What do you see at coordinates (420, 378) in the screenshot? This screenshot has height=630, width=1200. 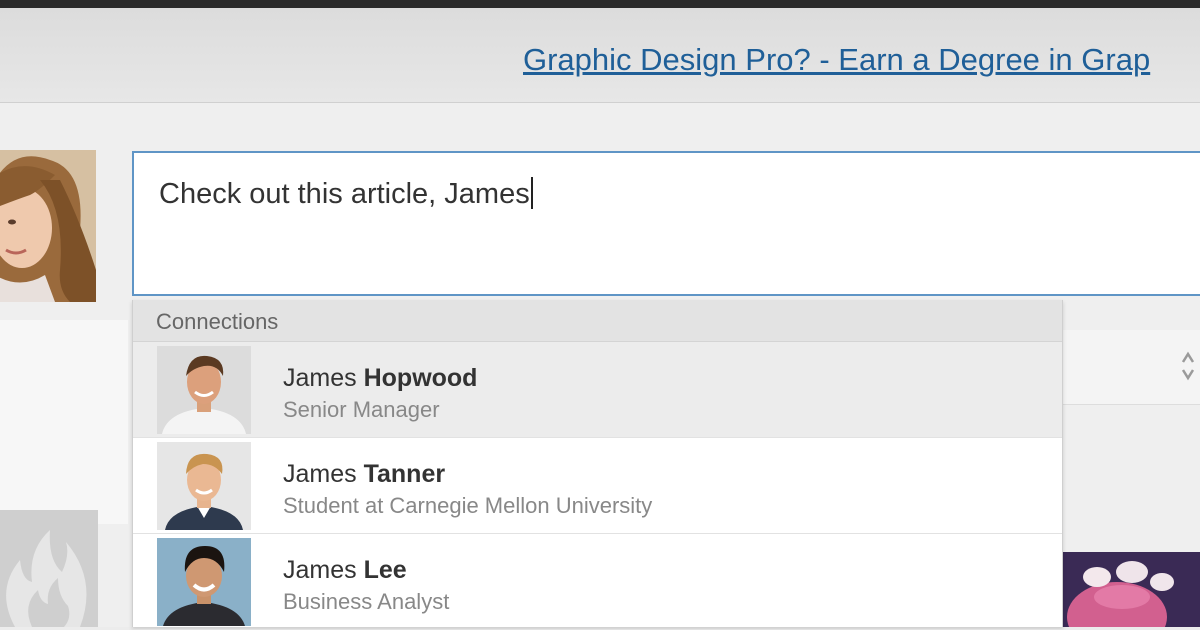 I see `last-name: Hopwood` at bounding box center [420, 378].